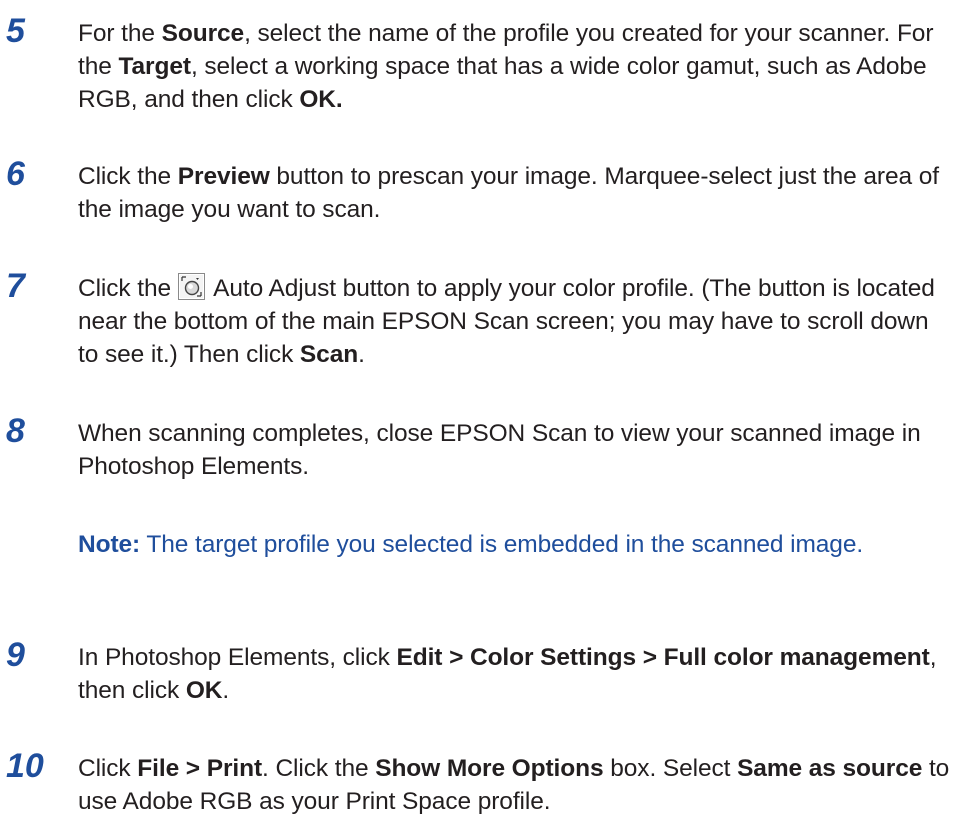 Image resolution: width=958 pixels, height=818 pixels. I want to click on bold-term: Target, so click(154, 66).